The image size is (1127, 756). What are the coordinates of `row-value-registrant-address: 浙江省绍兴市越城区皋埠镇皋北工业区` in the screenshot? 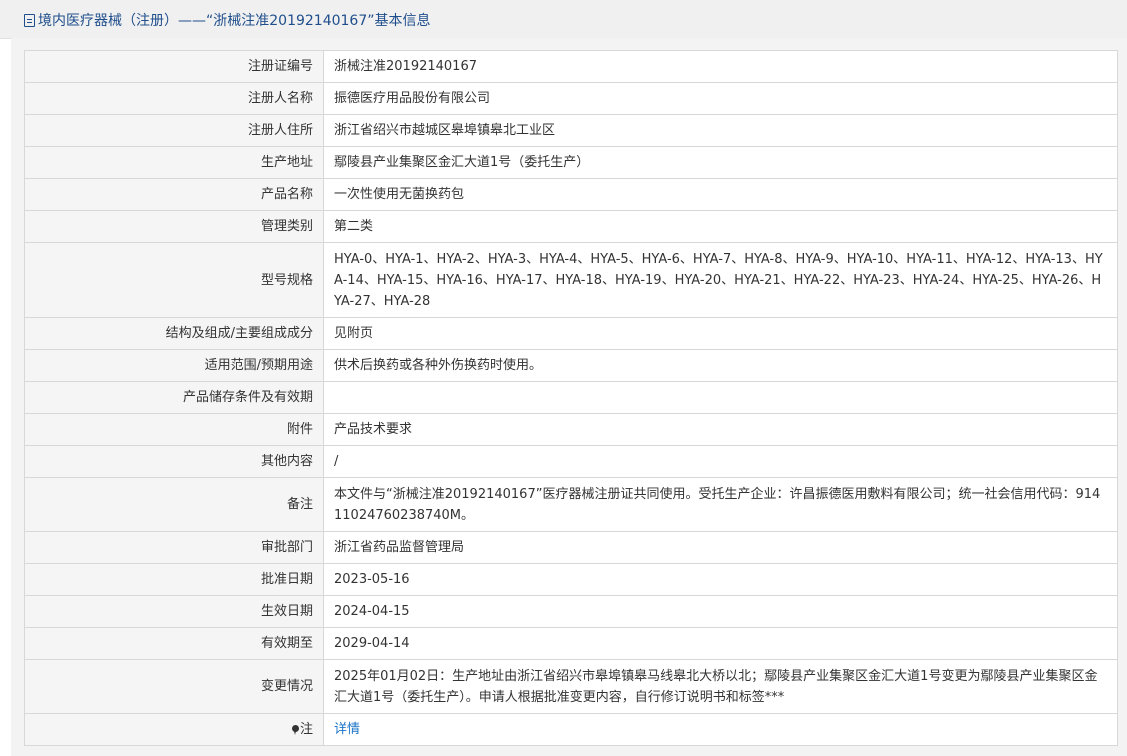 It's located at (720, 130).